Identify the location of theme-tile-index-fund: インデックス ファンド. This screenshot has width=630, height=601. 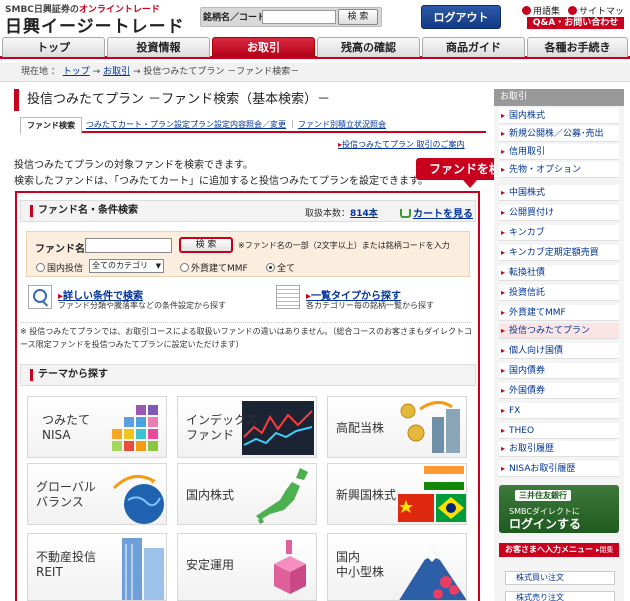
(247, 427).